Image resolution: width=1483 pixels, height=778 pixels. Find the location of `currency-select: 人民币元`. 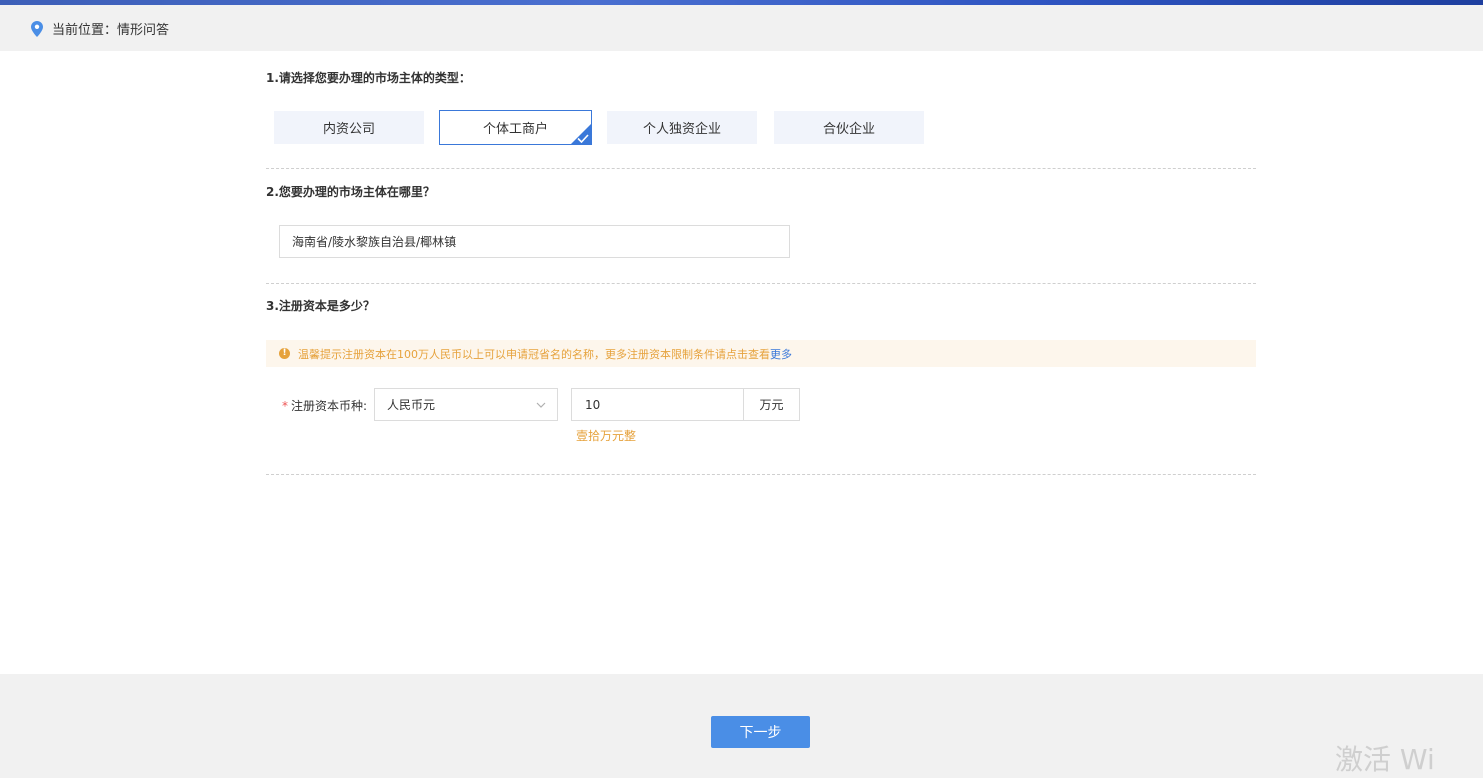

currency-select: 人民币元 is located at coordinates (466, 404).